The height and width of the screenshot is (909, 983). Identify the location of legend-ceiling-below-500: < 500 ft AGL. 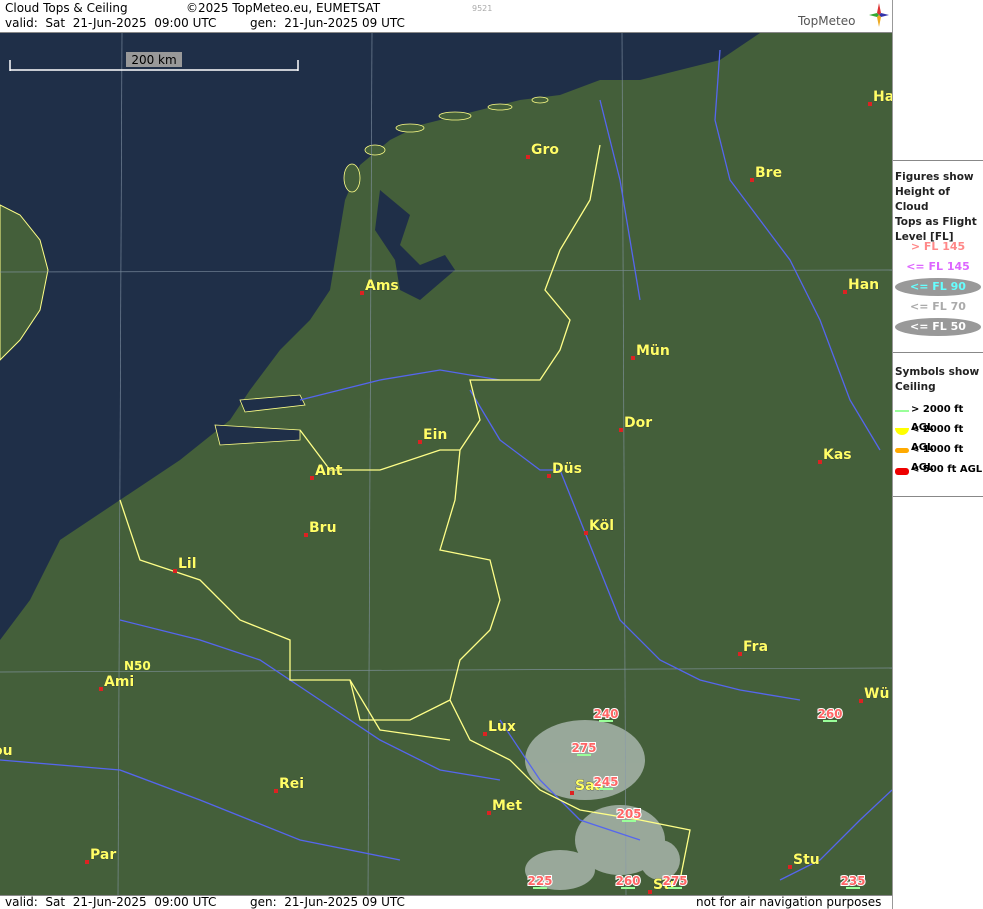
(938, 470).